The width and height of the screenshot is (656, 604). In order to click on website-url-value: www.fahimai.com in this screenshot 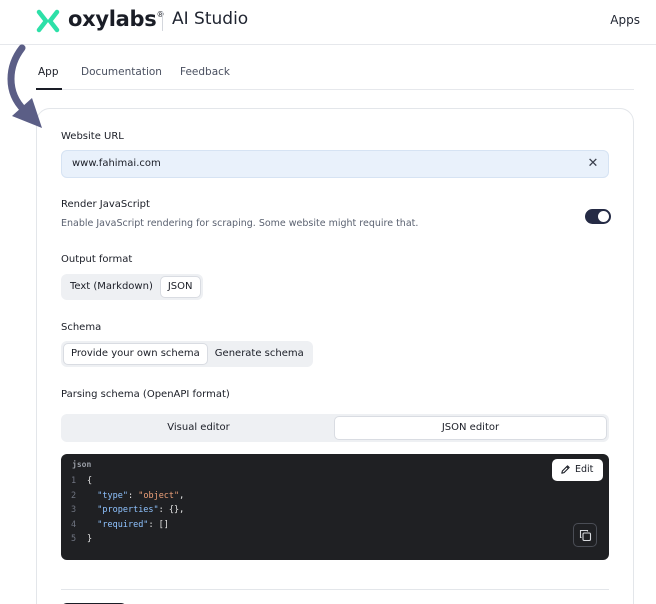, I will do `click(116, 163)`.